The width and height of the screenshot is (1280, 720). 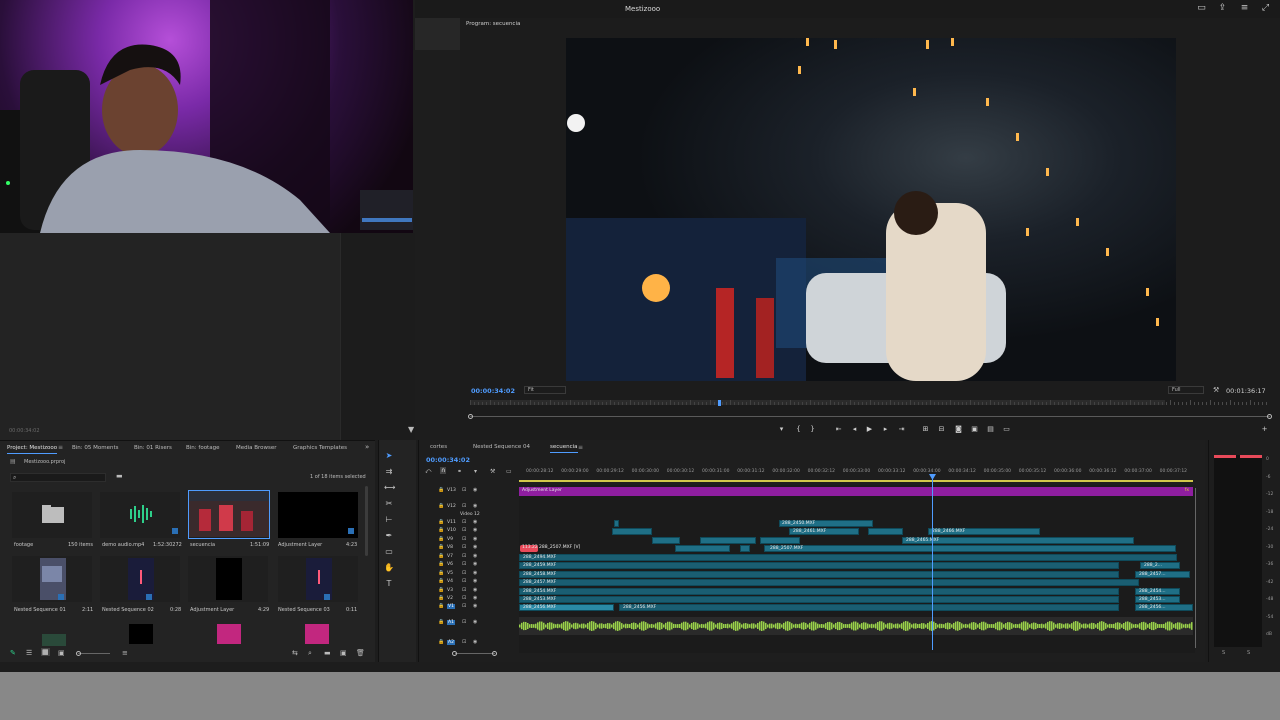 What do you see at coordinates (1186, 390) in the screenshot?
I see `quality-dropdown: Full` at bounding box center [1186, 390].